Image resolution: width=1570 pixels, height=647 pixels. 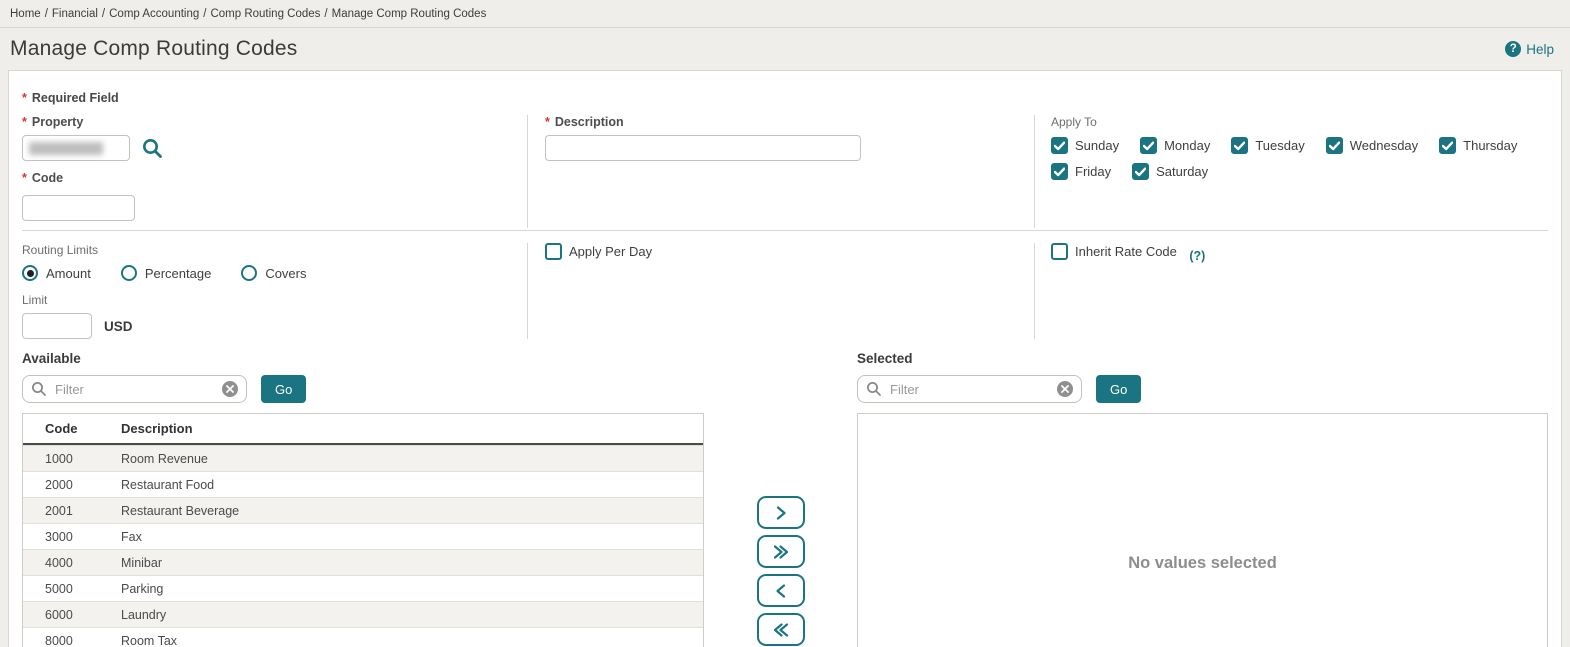 I want to click on cell-description: Fax, so click(x=131, y=536).